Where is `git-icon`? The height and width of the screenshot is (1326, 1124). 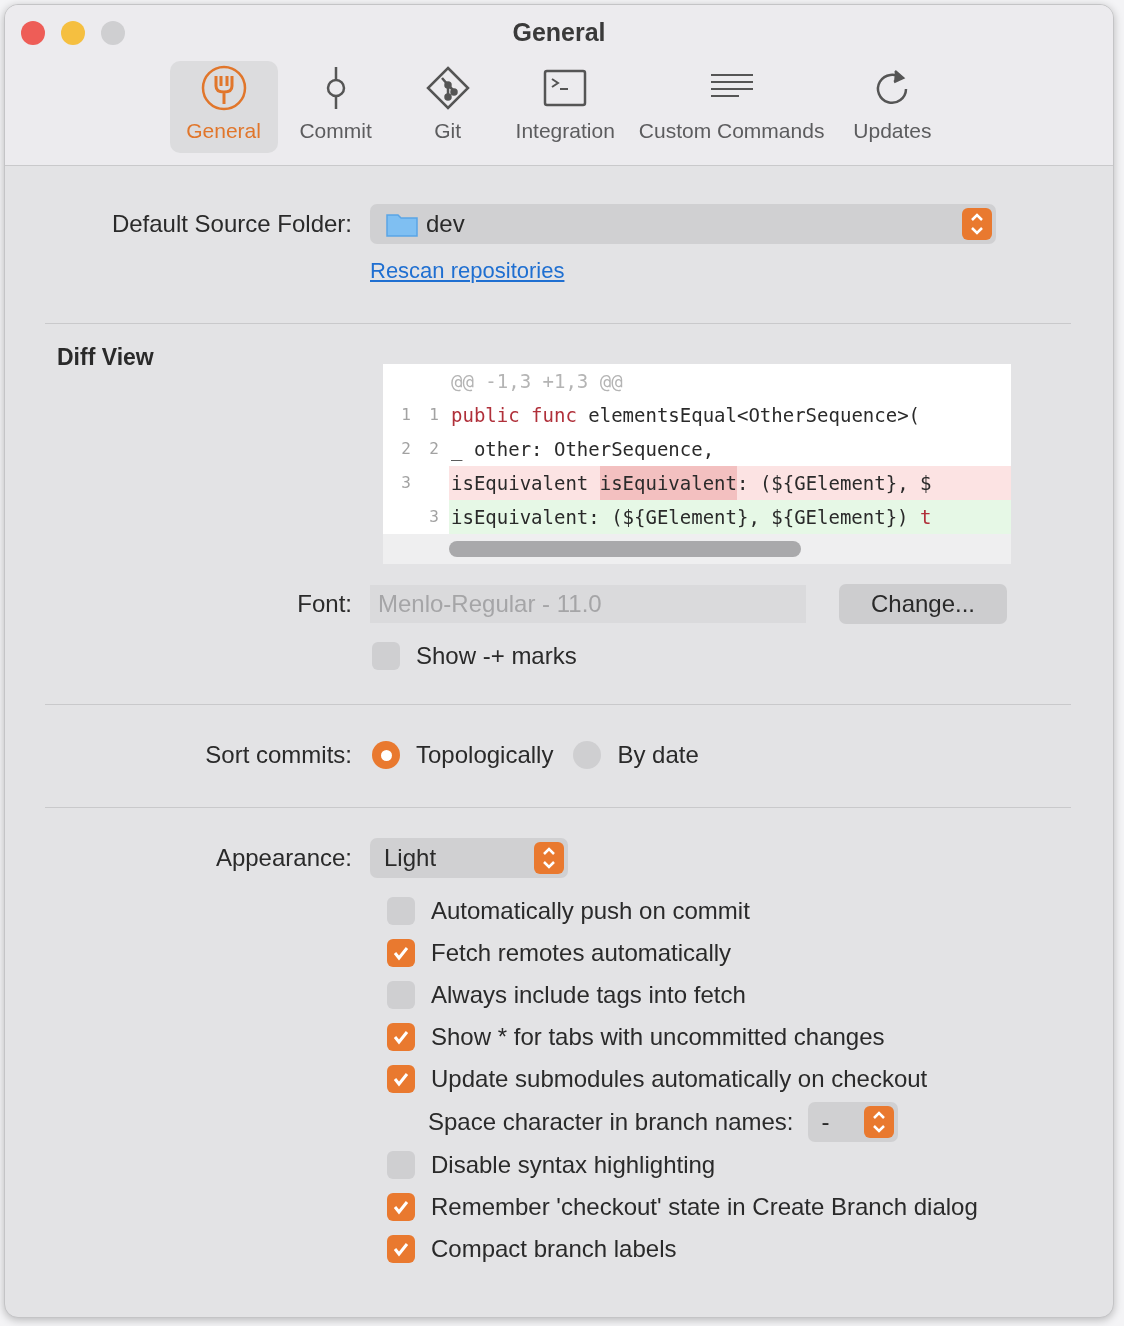
git-icon is located at coordinates (447, 88).